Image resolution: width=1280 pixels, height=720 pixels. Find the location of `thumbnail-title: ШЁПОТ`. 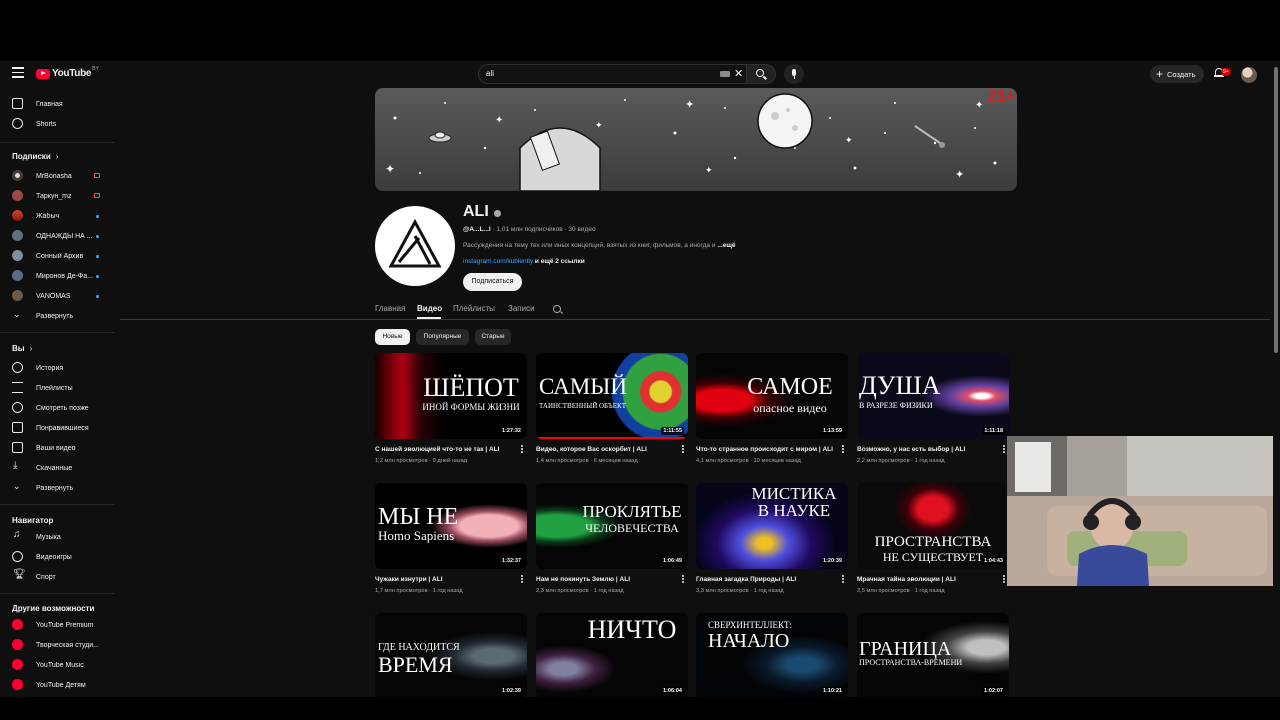

thumbnail-title: ШЁПОТ is located at coordinates (471, 387).